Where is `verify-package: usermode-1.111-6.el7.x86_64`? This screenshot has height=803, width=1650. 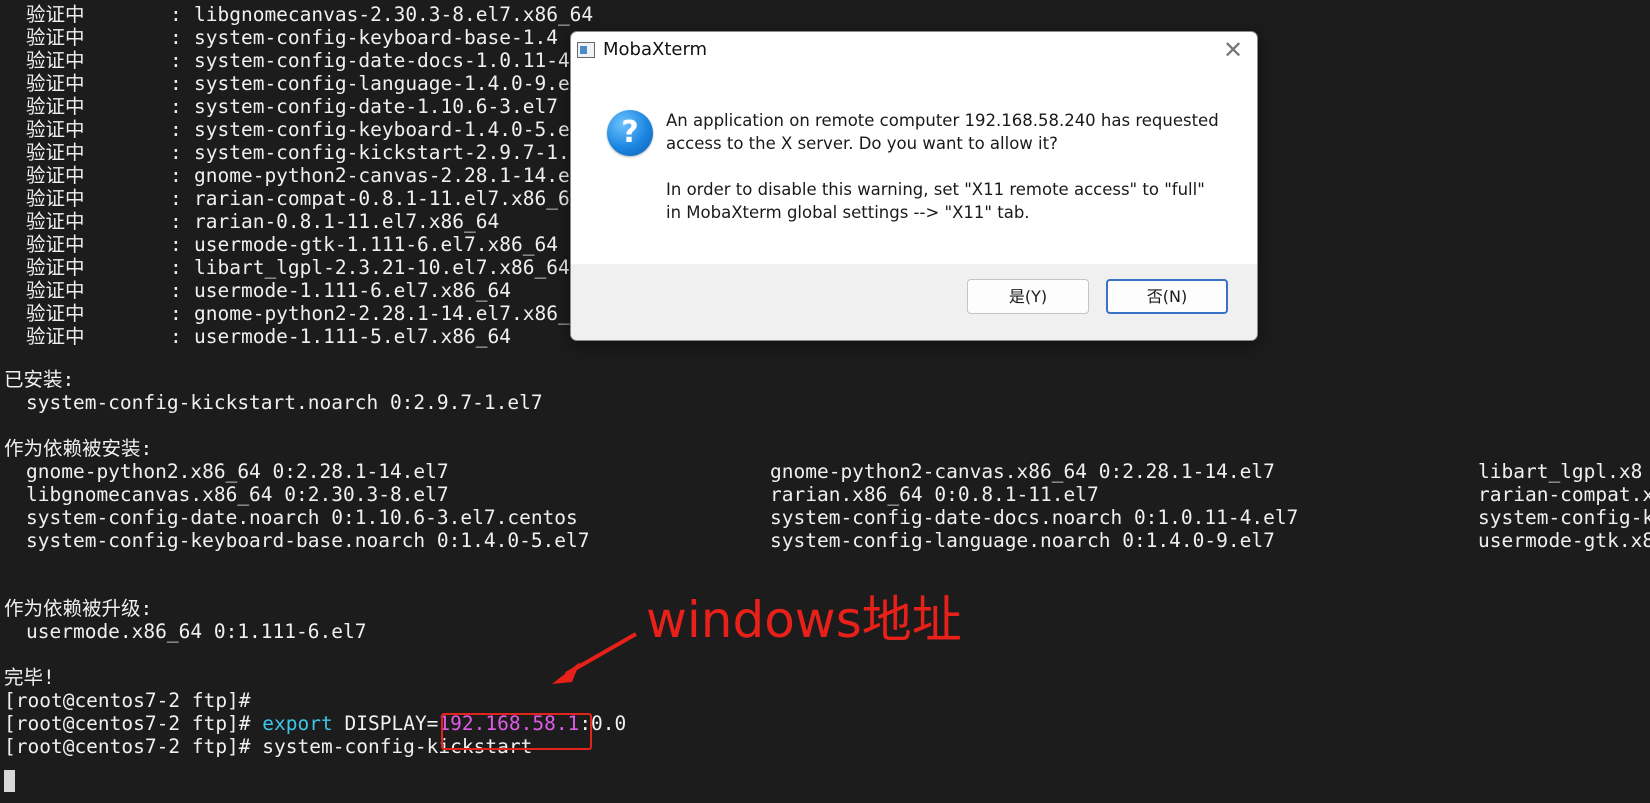
verify-package: usermode-1.111-6.el7.x86_64 is located at coordinates (352, 290).